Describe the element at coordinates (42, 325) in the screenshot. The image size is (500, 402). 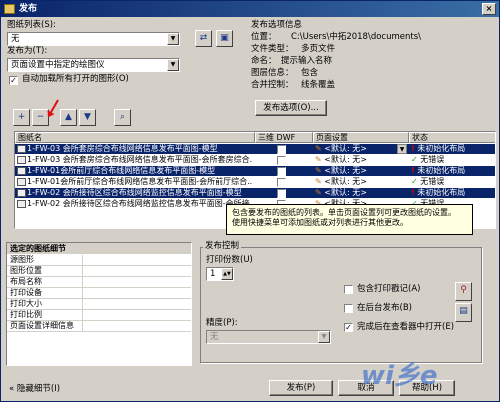
I see `sheet-detail-label: 页面设置详细信息` at that location.